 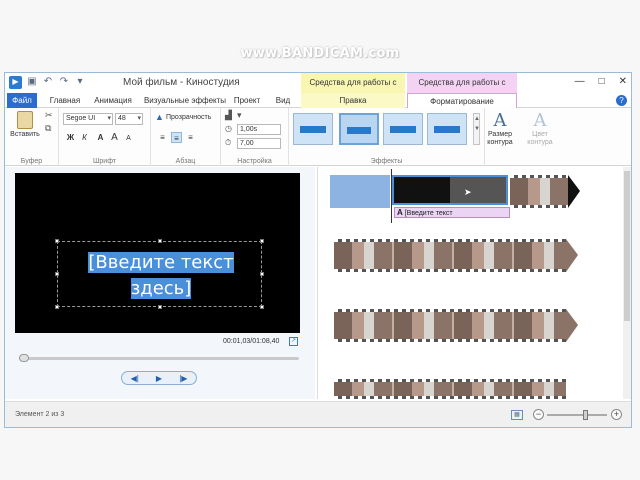 I want to click on start-time-spinner: 1,00s, so click(x=259, y=129).